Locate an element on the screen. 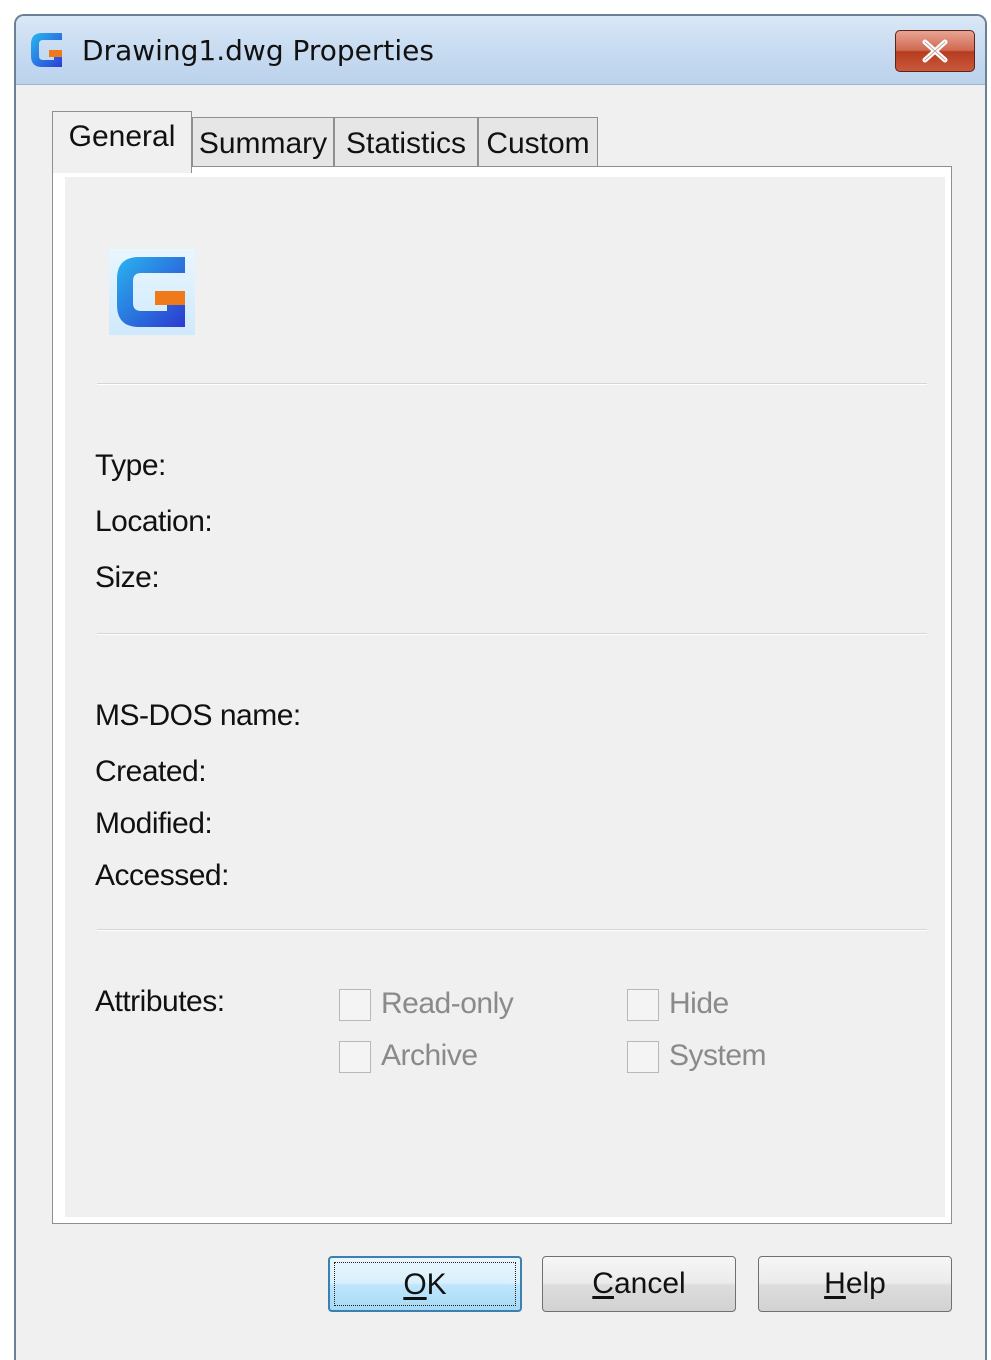 The width and height of the screenshot is (991, 1360). close-icon is located at coordinates (935, 51).